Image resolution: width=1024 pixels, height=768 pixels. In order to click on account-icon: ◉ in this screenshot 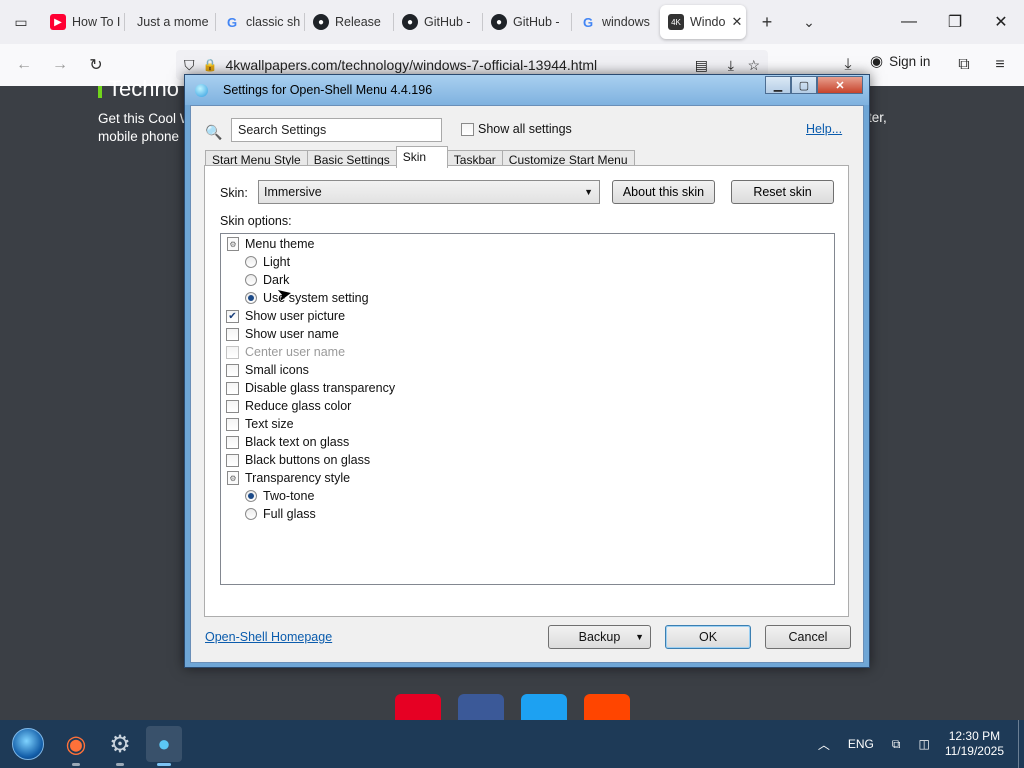, I will do `click(877, 61)`.